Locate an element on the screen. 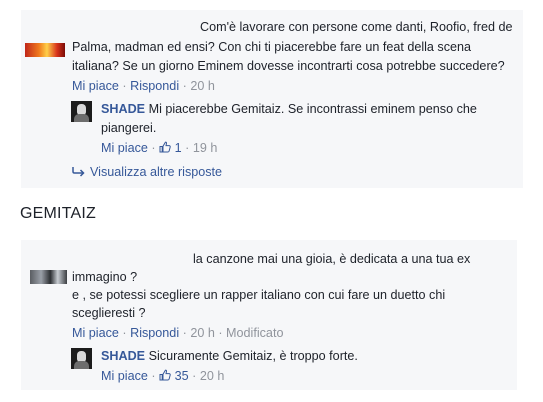 This screenshot has height=402, width=543. reply-body-line: Sicuramente Gemitaiz, è troppo forte. is located at coordinates (253, 356).